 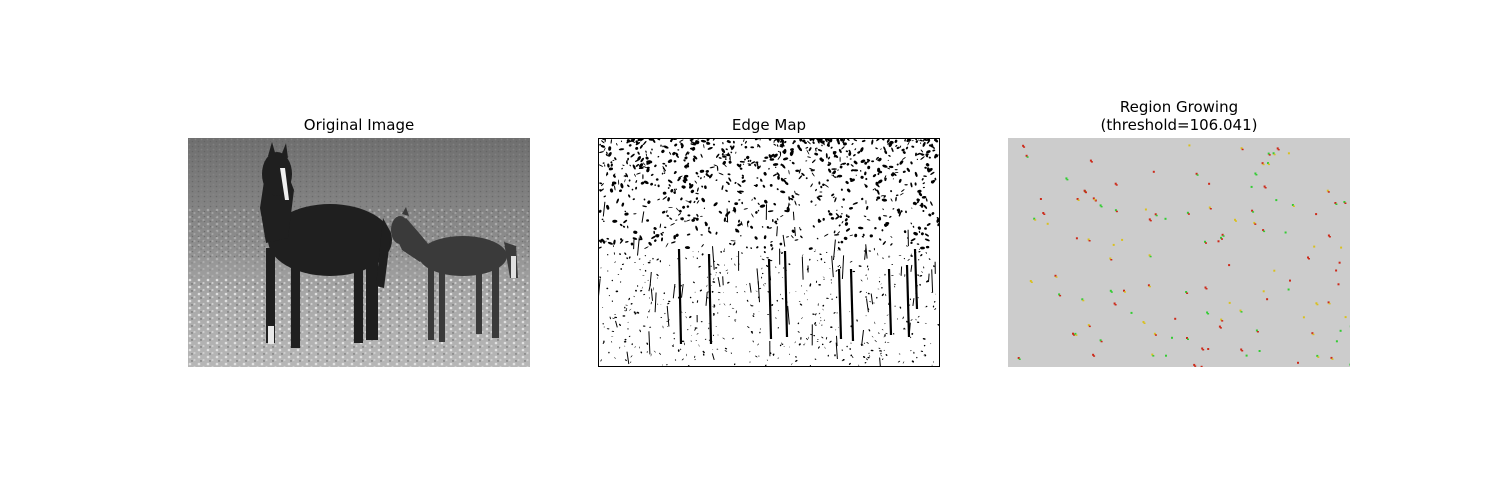 I want to click on original-image, so click(x=359, y=252).